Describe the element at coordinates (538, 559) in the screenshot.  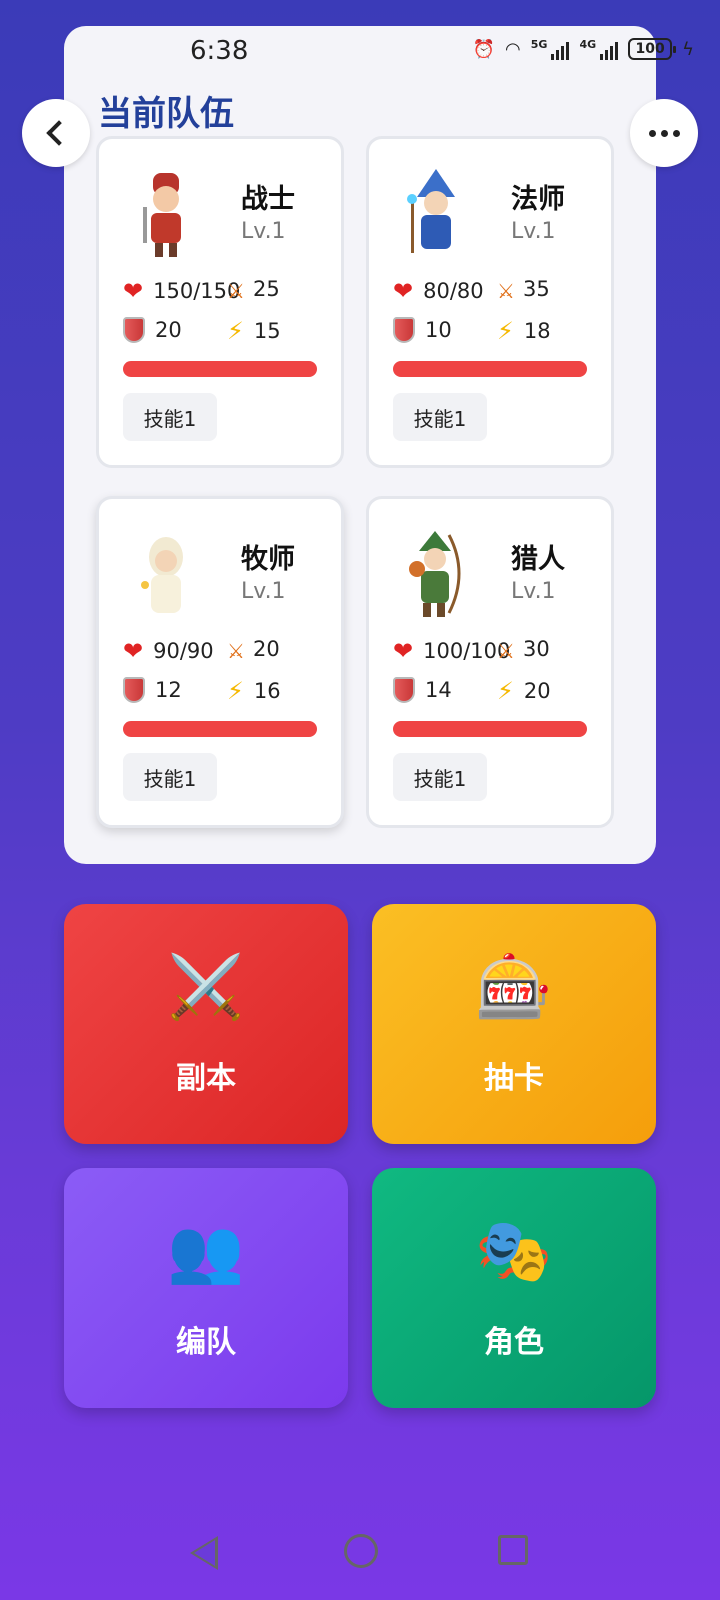
I see `hero-name: 猎人` at that location.